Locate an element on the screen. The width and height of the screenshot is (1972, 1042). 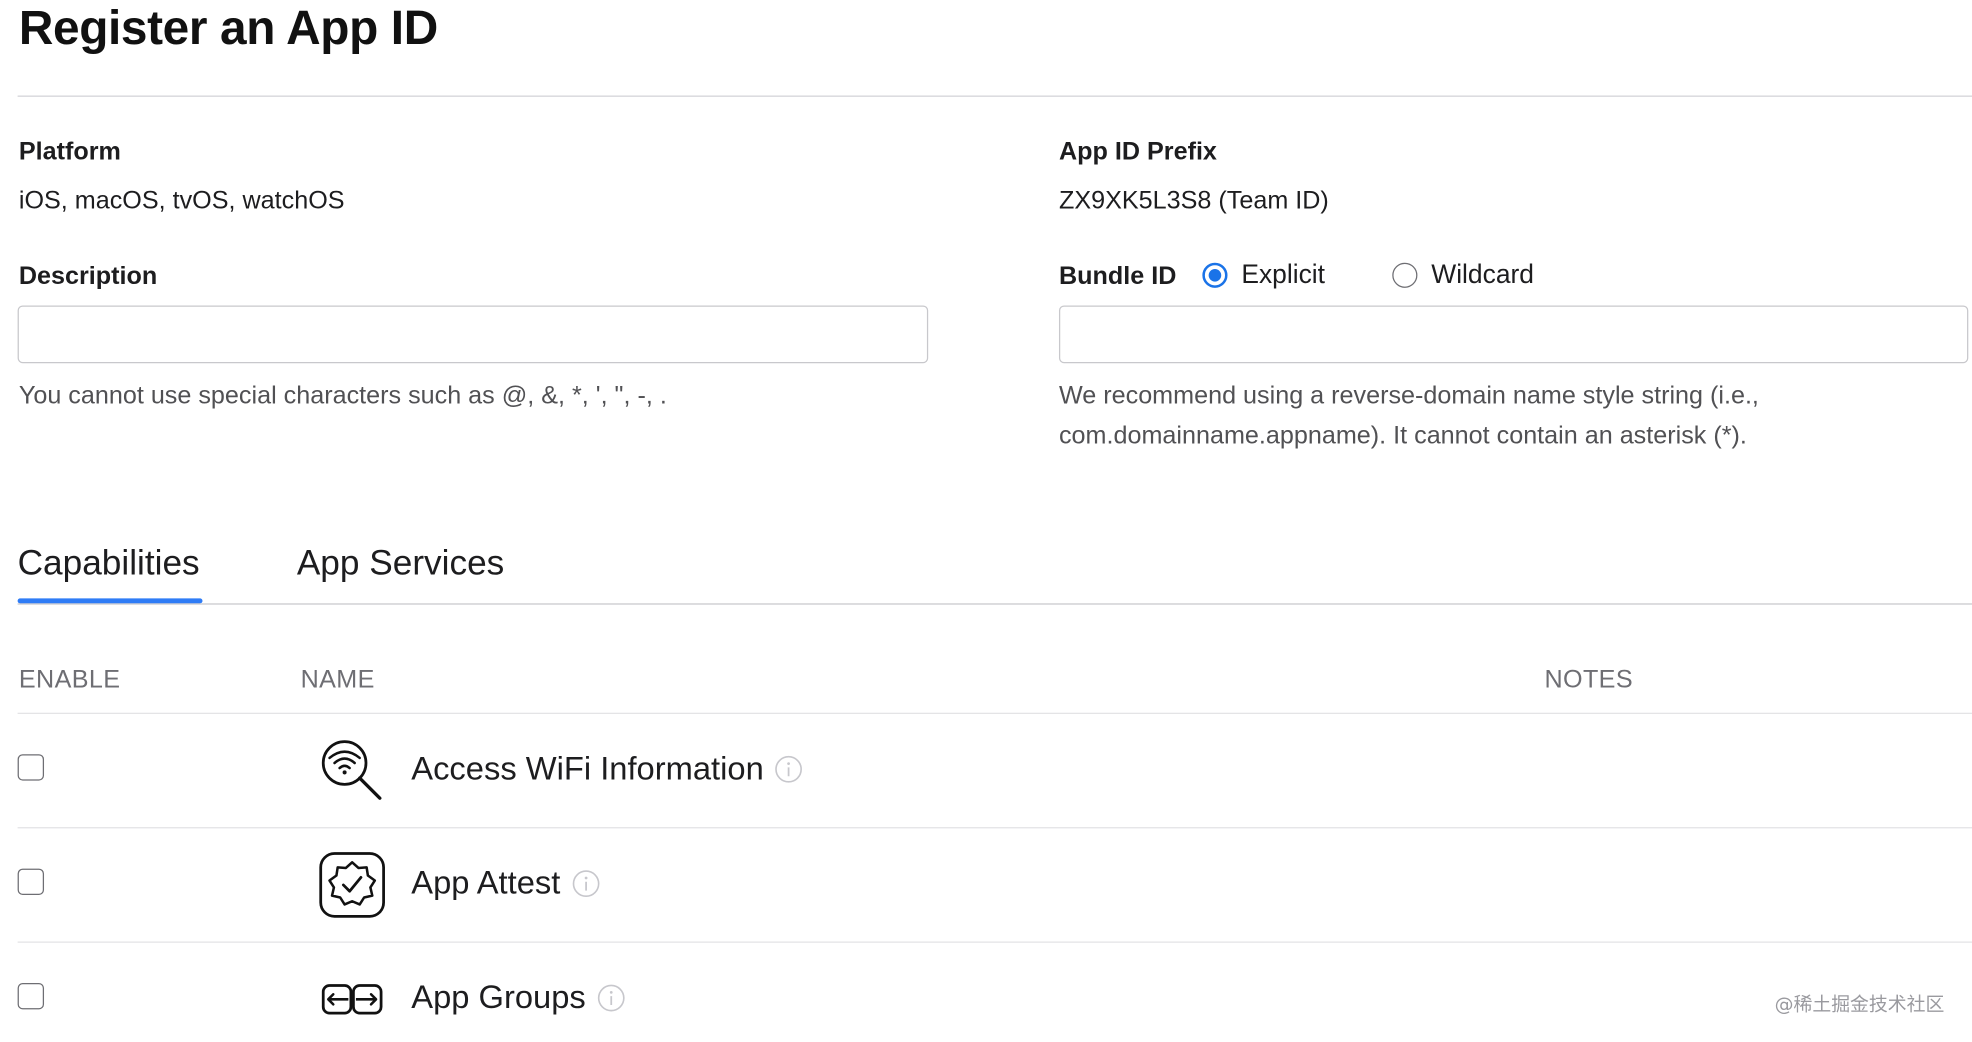
capability-label: App Groups is located at coordinates (498, 996).